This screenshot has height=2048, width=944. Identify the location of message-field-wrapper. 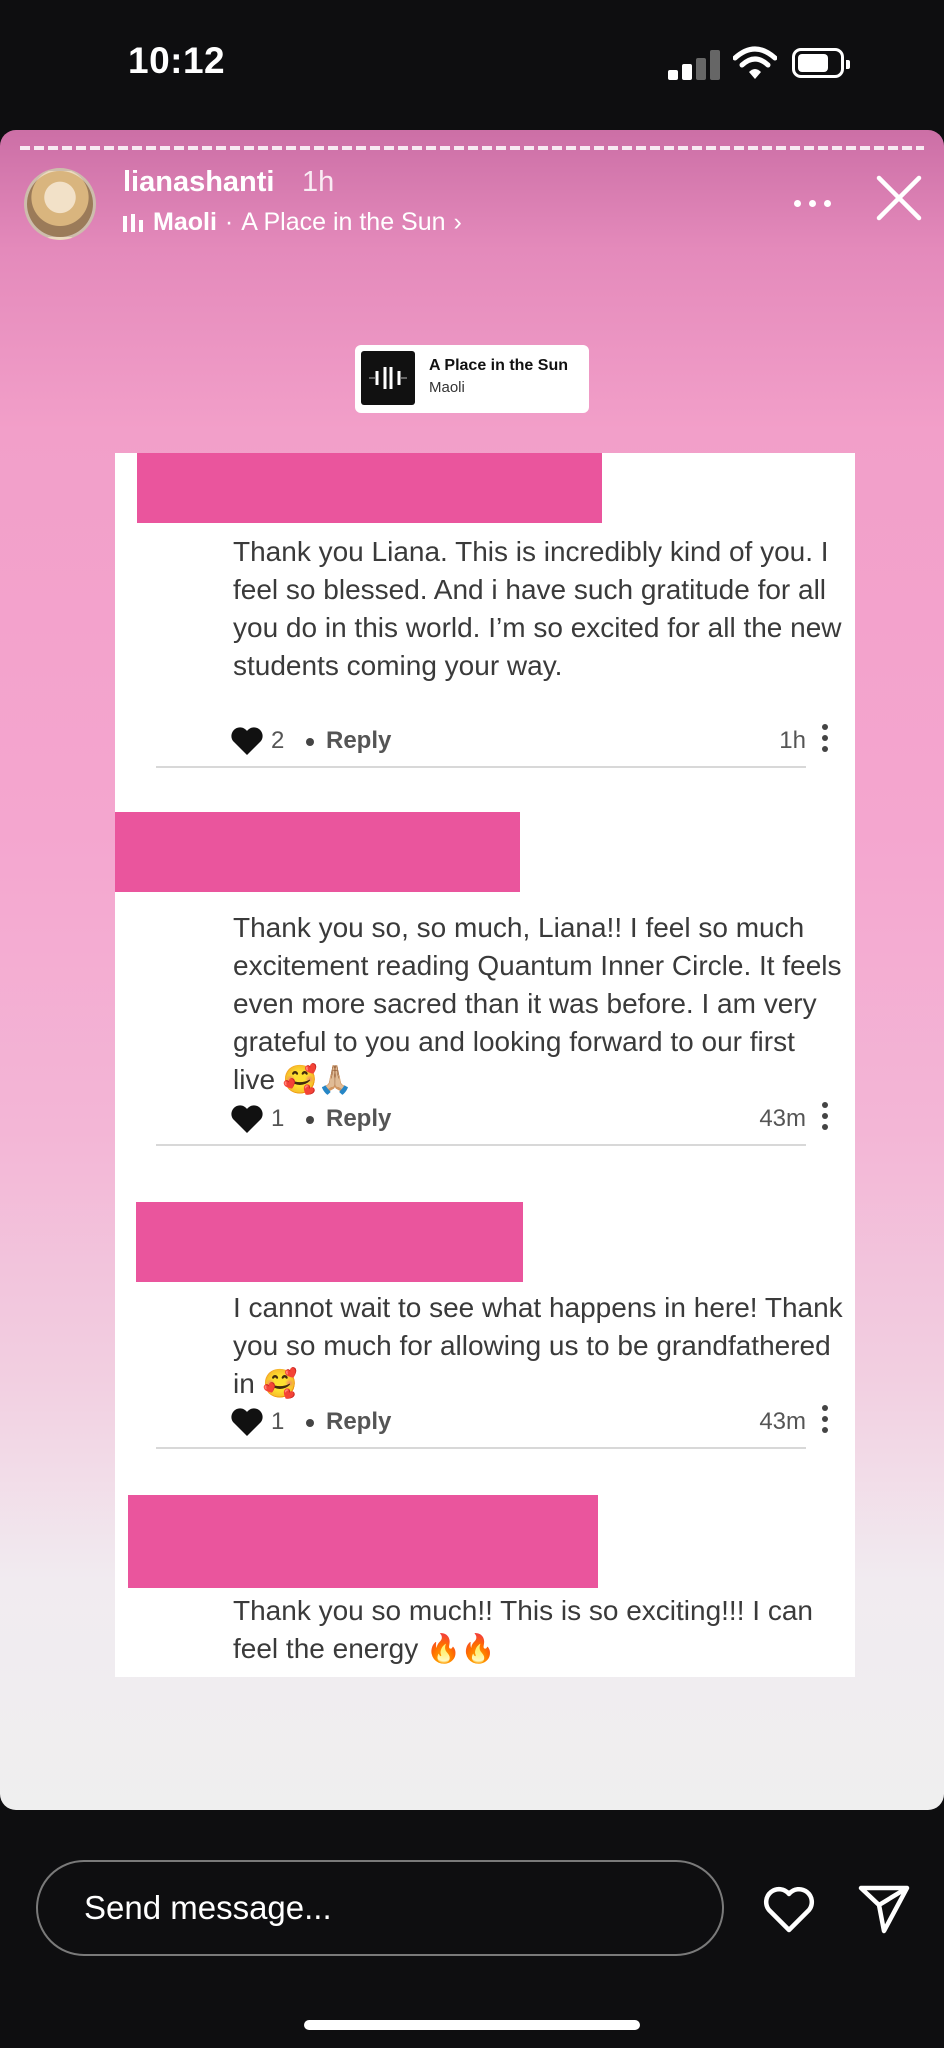
(380, 1908).